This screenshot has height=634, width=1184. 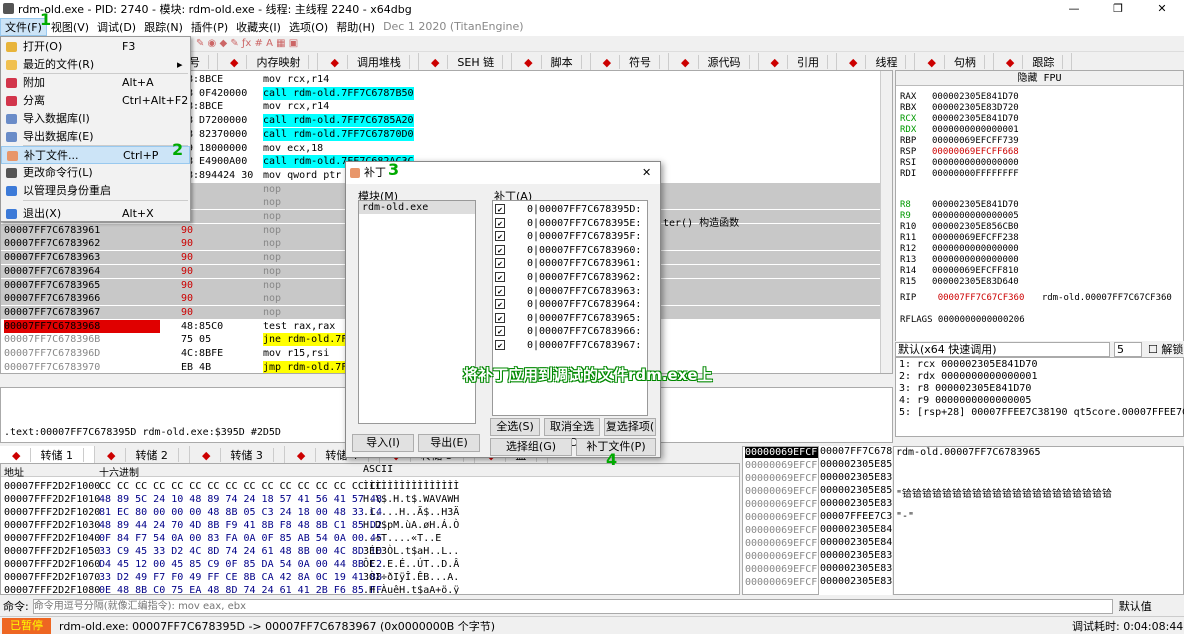 What do you see at coordinates (383, 443) in the screenshot?
I see `import-button: 导入(I)` at bounding box center [383, 443].